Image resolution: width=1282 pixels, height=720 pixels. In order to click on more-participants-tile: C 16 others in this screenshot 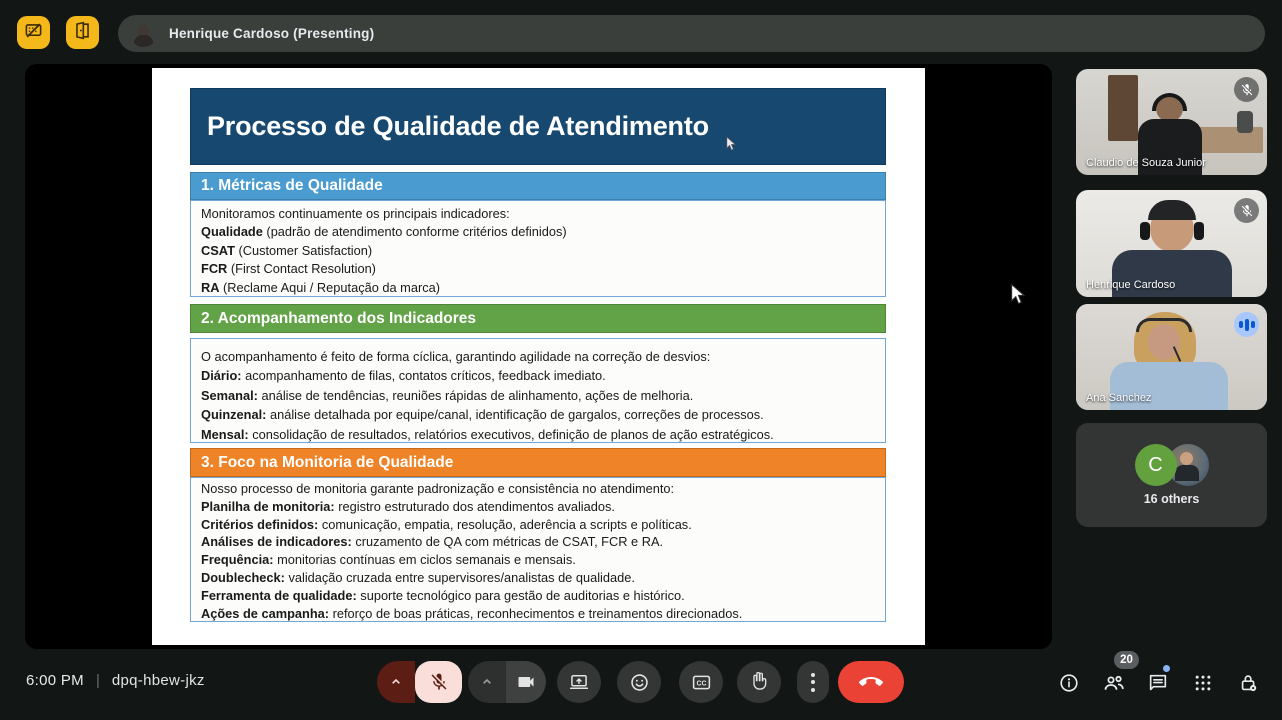, I will do `click(1171, 475)`.